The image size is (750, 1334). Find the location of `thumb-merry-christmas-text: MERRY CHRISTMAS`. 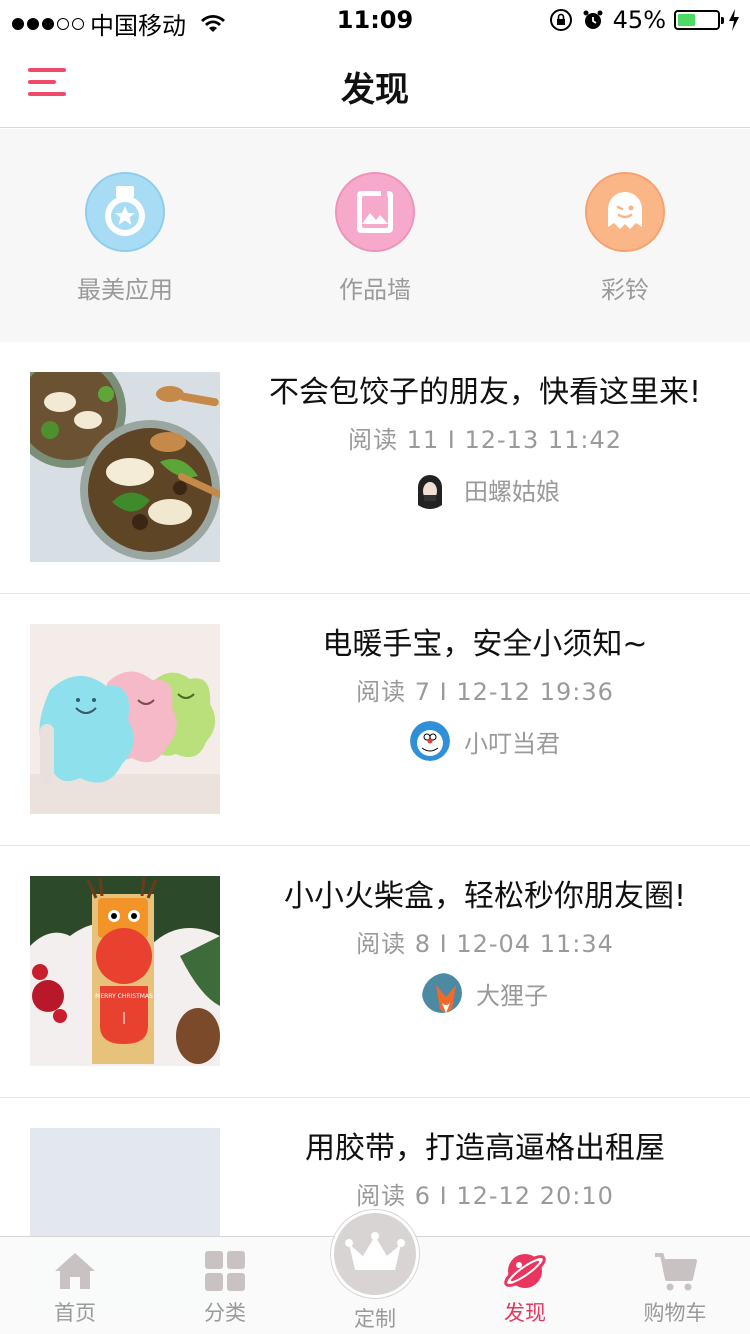

thumb-merry-christmas-text: MERRY CHRISTMAS is located at coordinates (124, 996).